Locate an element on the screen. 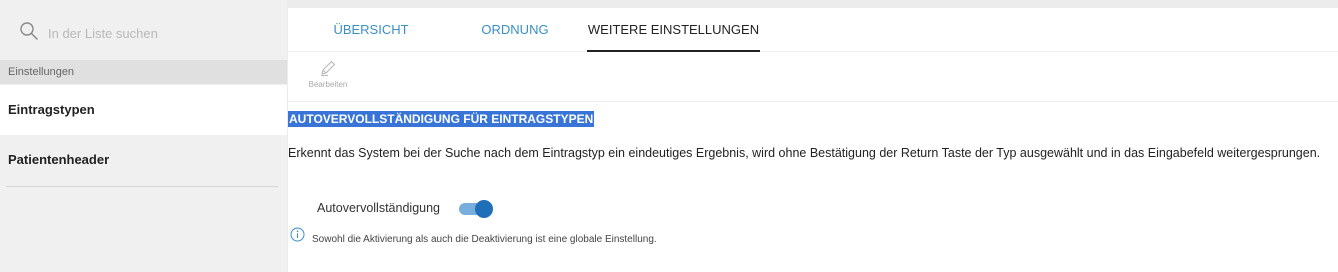  tab-uebersicht: ÜBERSICHT is located at coordinates (371, 30).